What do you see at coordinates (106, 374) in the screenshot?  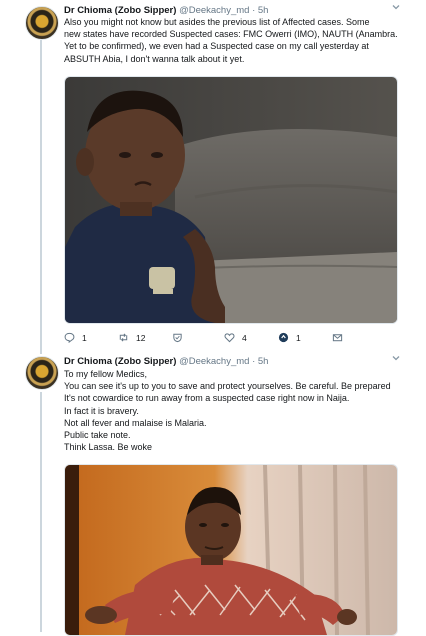 I see `tweet-text-line: To my fellow Medics,` at bounding box center [106, 374].